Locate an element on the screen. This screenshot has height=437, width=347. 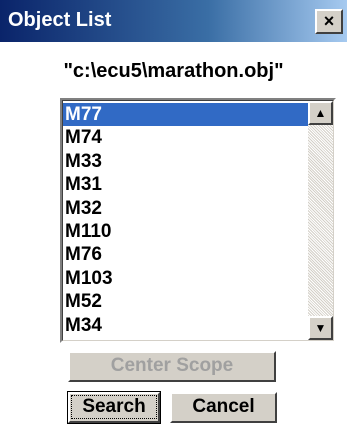
arrow-up-icon: ▲ is located at coordinates (320, 113).